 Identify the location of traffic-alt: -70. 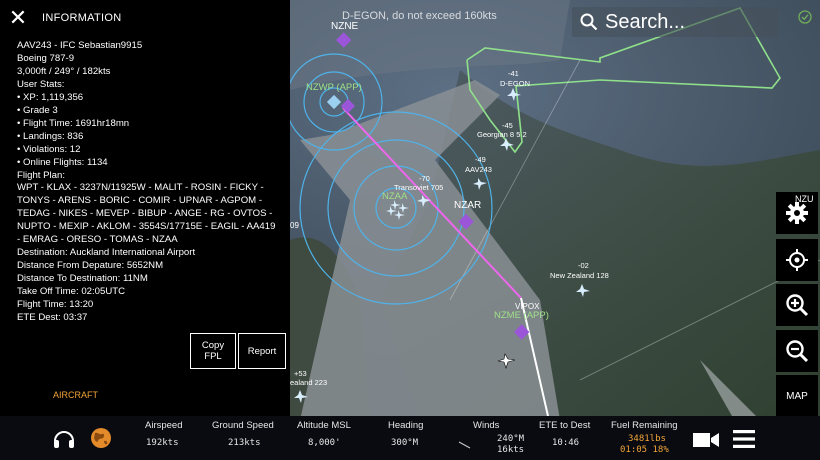
(424, 178).